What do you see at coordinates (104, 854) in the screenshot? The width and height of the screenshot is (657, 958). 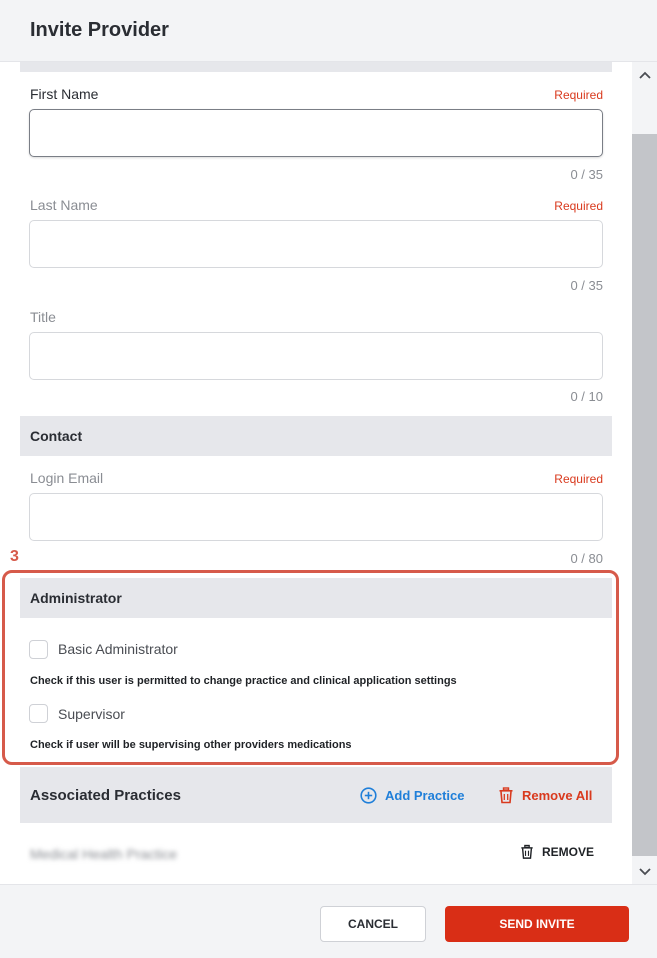 I see `practice-name: Medical Health Practice` at bounding box center [104, 854].